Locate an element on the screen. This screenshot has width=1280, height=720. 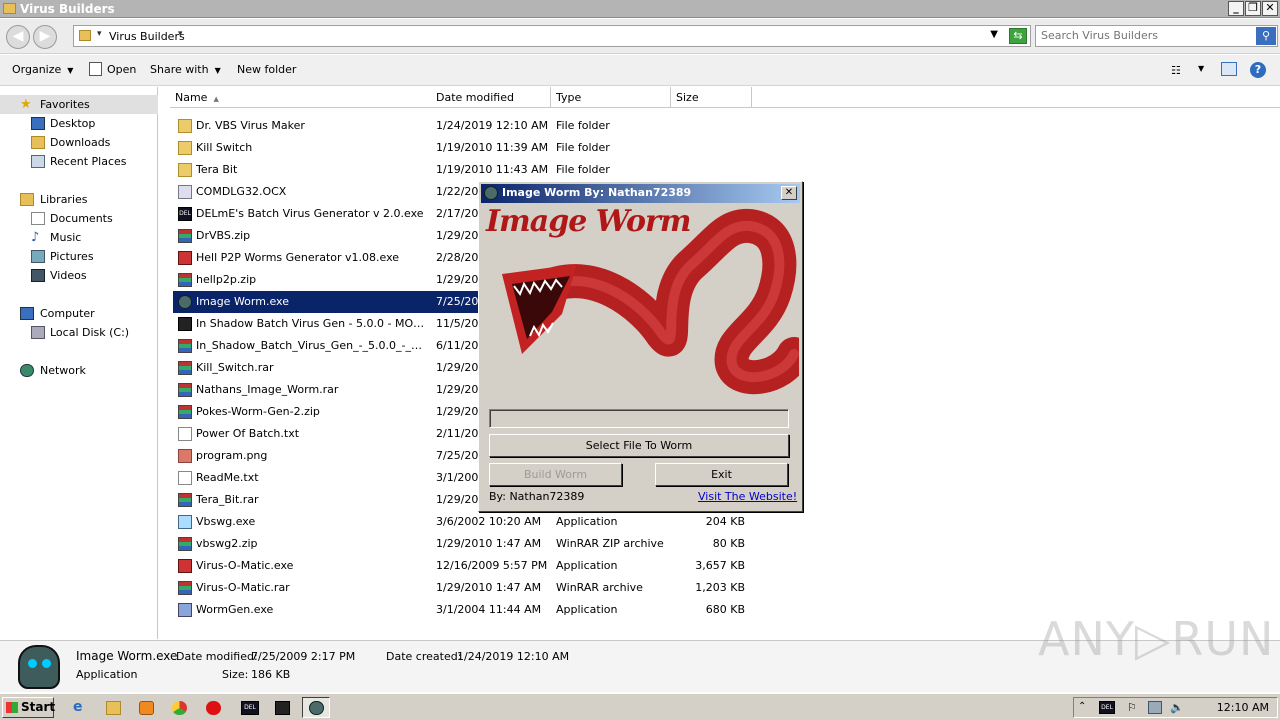
taskbar-media-player is located at coordinates (146, 707).